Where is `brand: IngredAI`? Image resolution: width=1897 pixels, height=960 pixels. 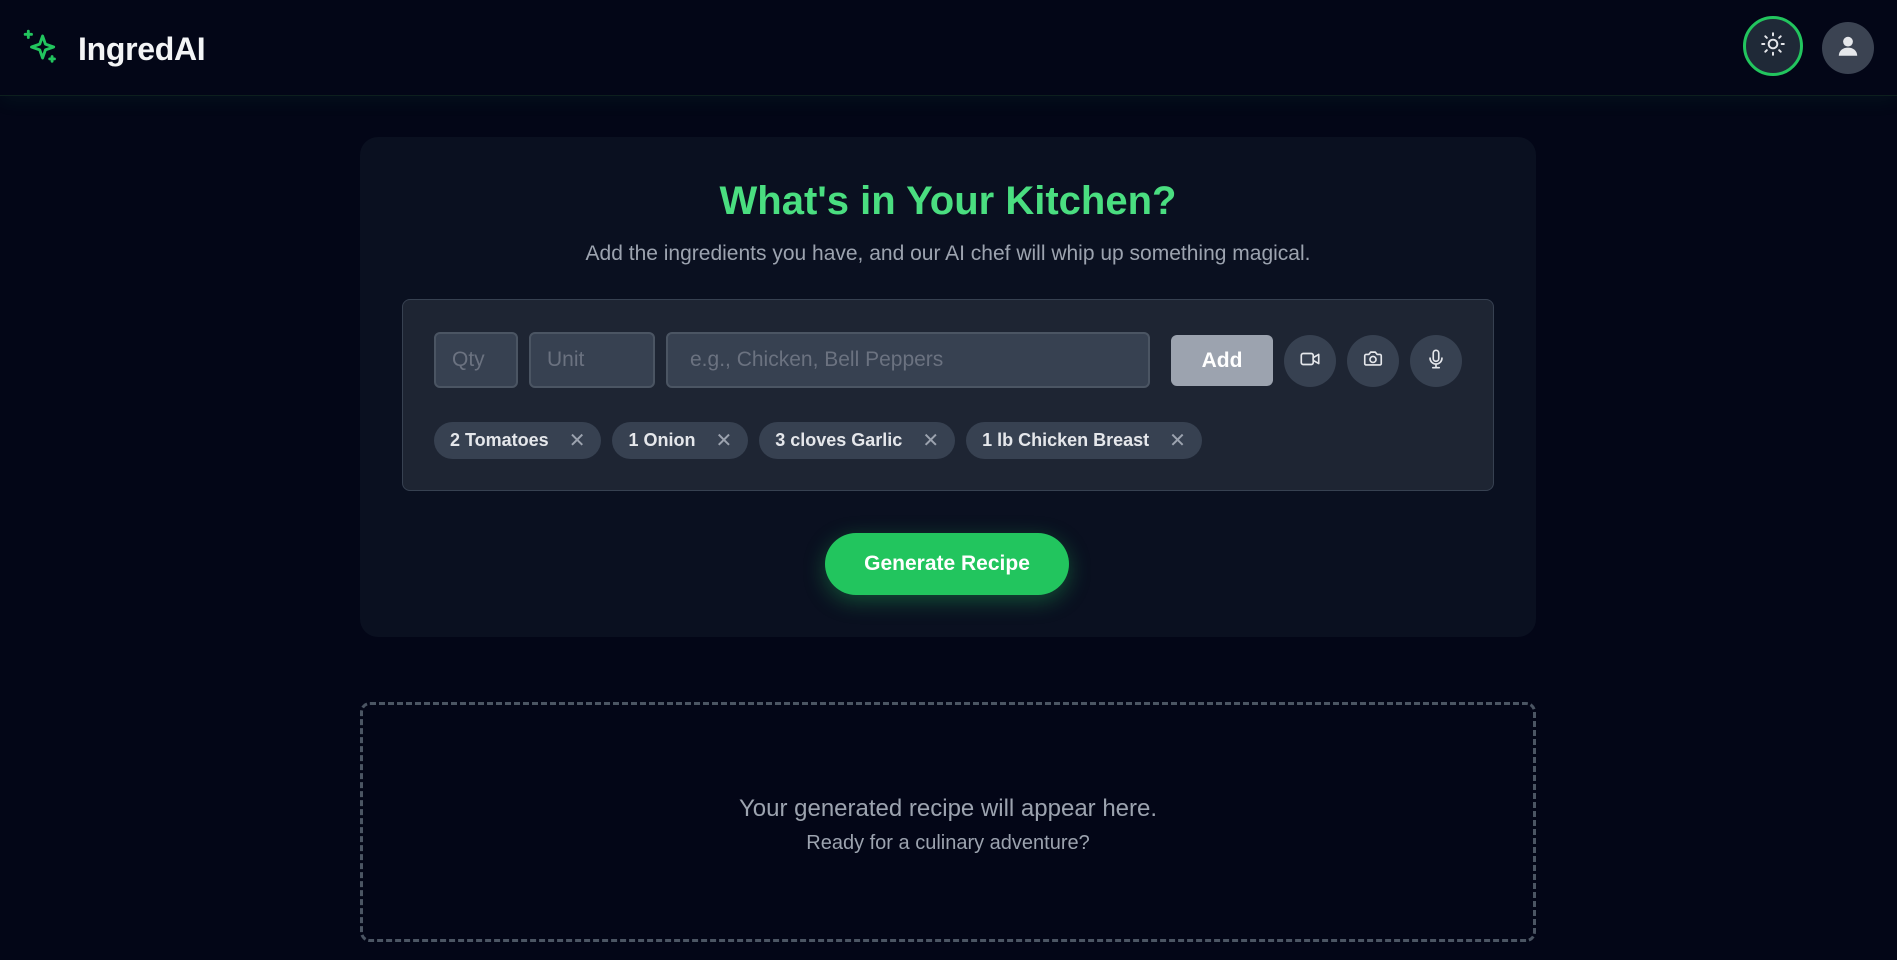
brand: IngredAI is located at coordinates (114, 49).